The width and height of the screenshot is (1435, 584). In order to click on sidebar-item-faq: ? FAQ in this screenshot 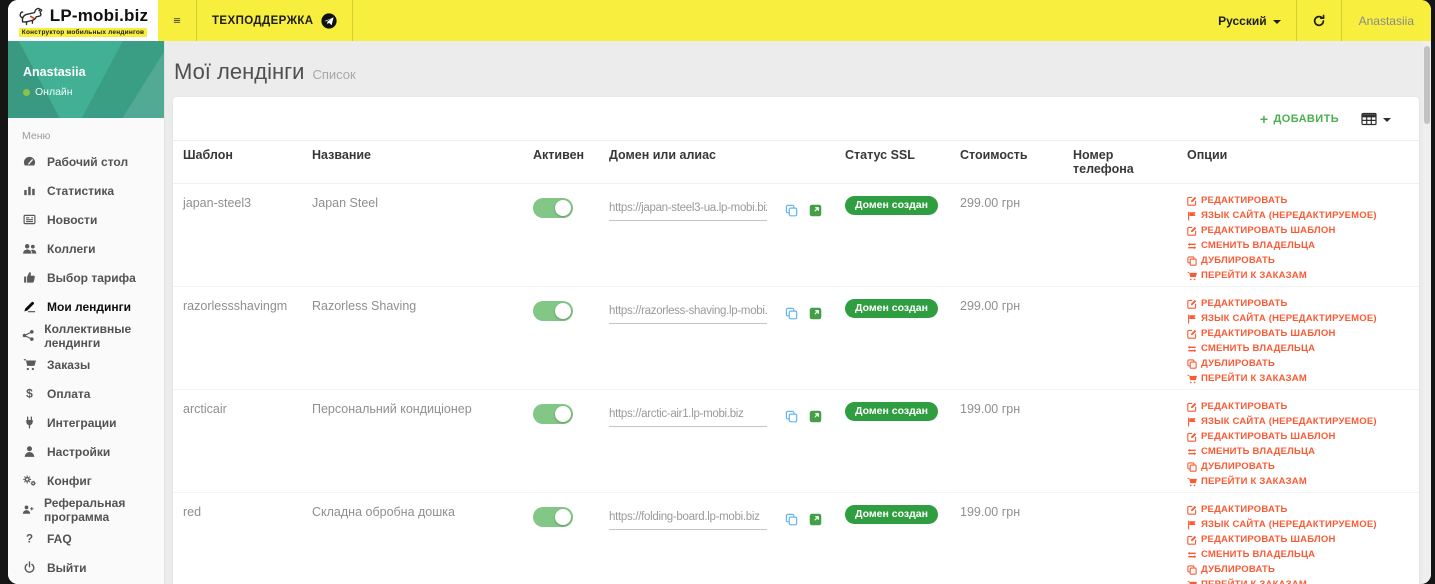, I will do `click(86, 538)`.